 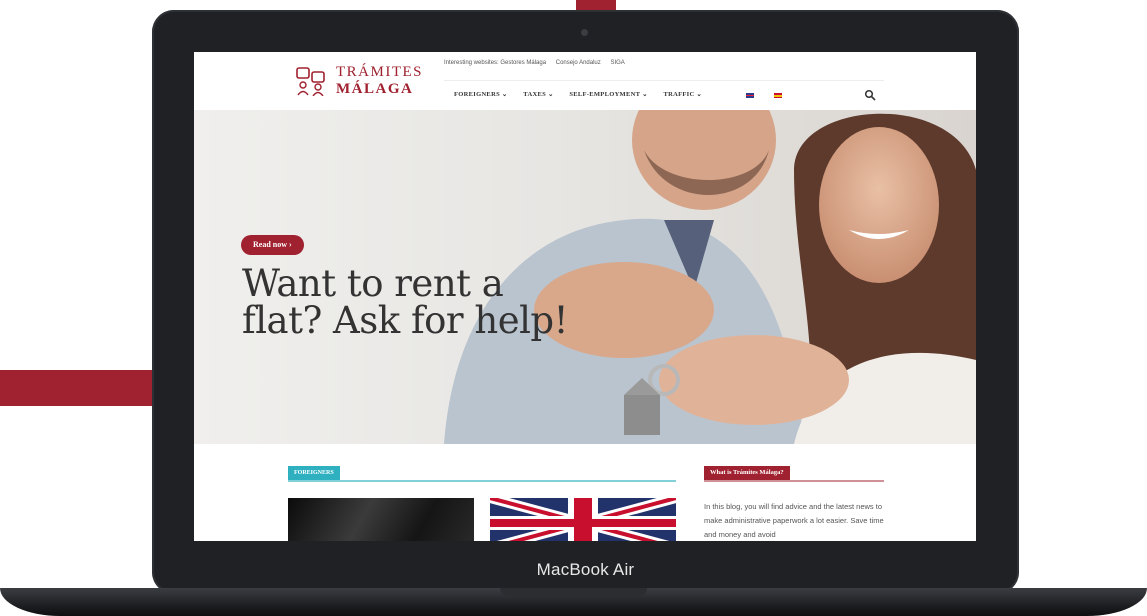 I want to click on nav-item-foreigners: FOREIGNERS ⌄, so click(x=481, y=94).